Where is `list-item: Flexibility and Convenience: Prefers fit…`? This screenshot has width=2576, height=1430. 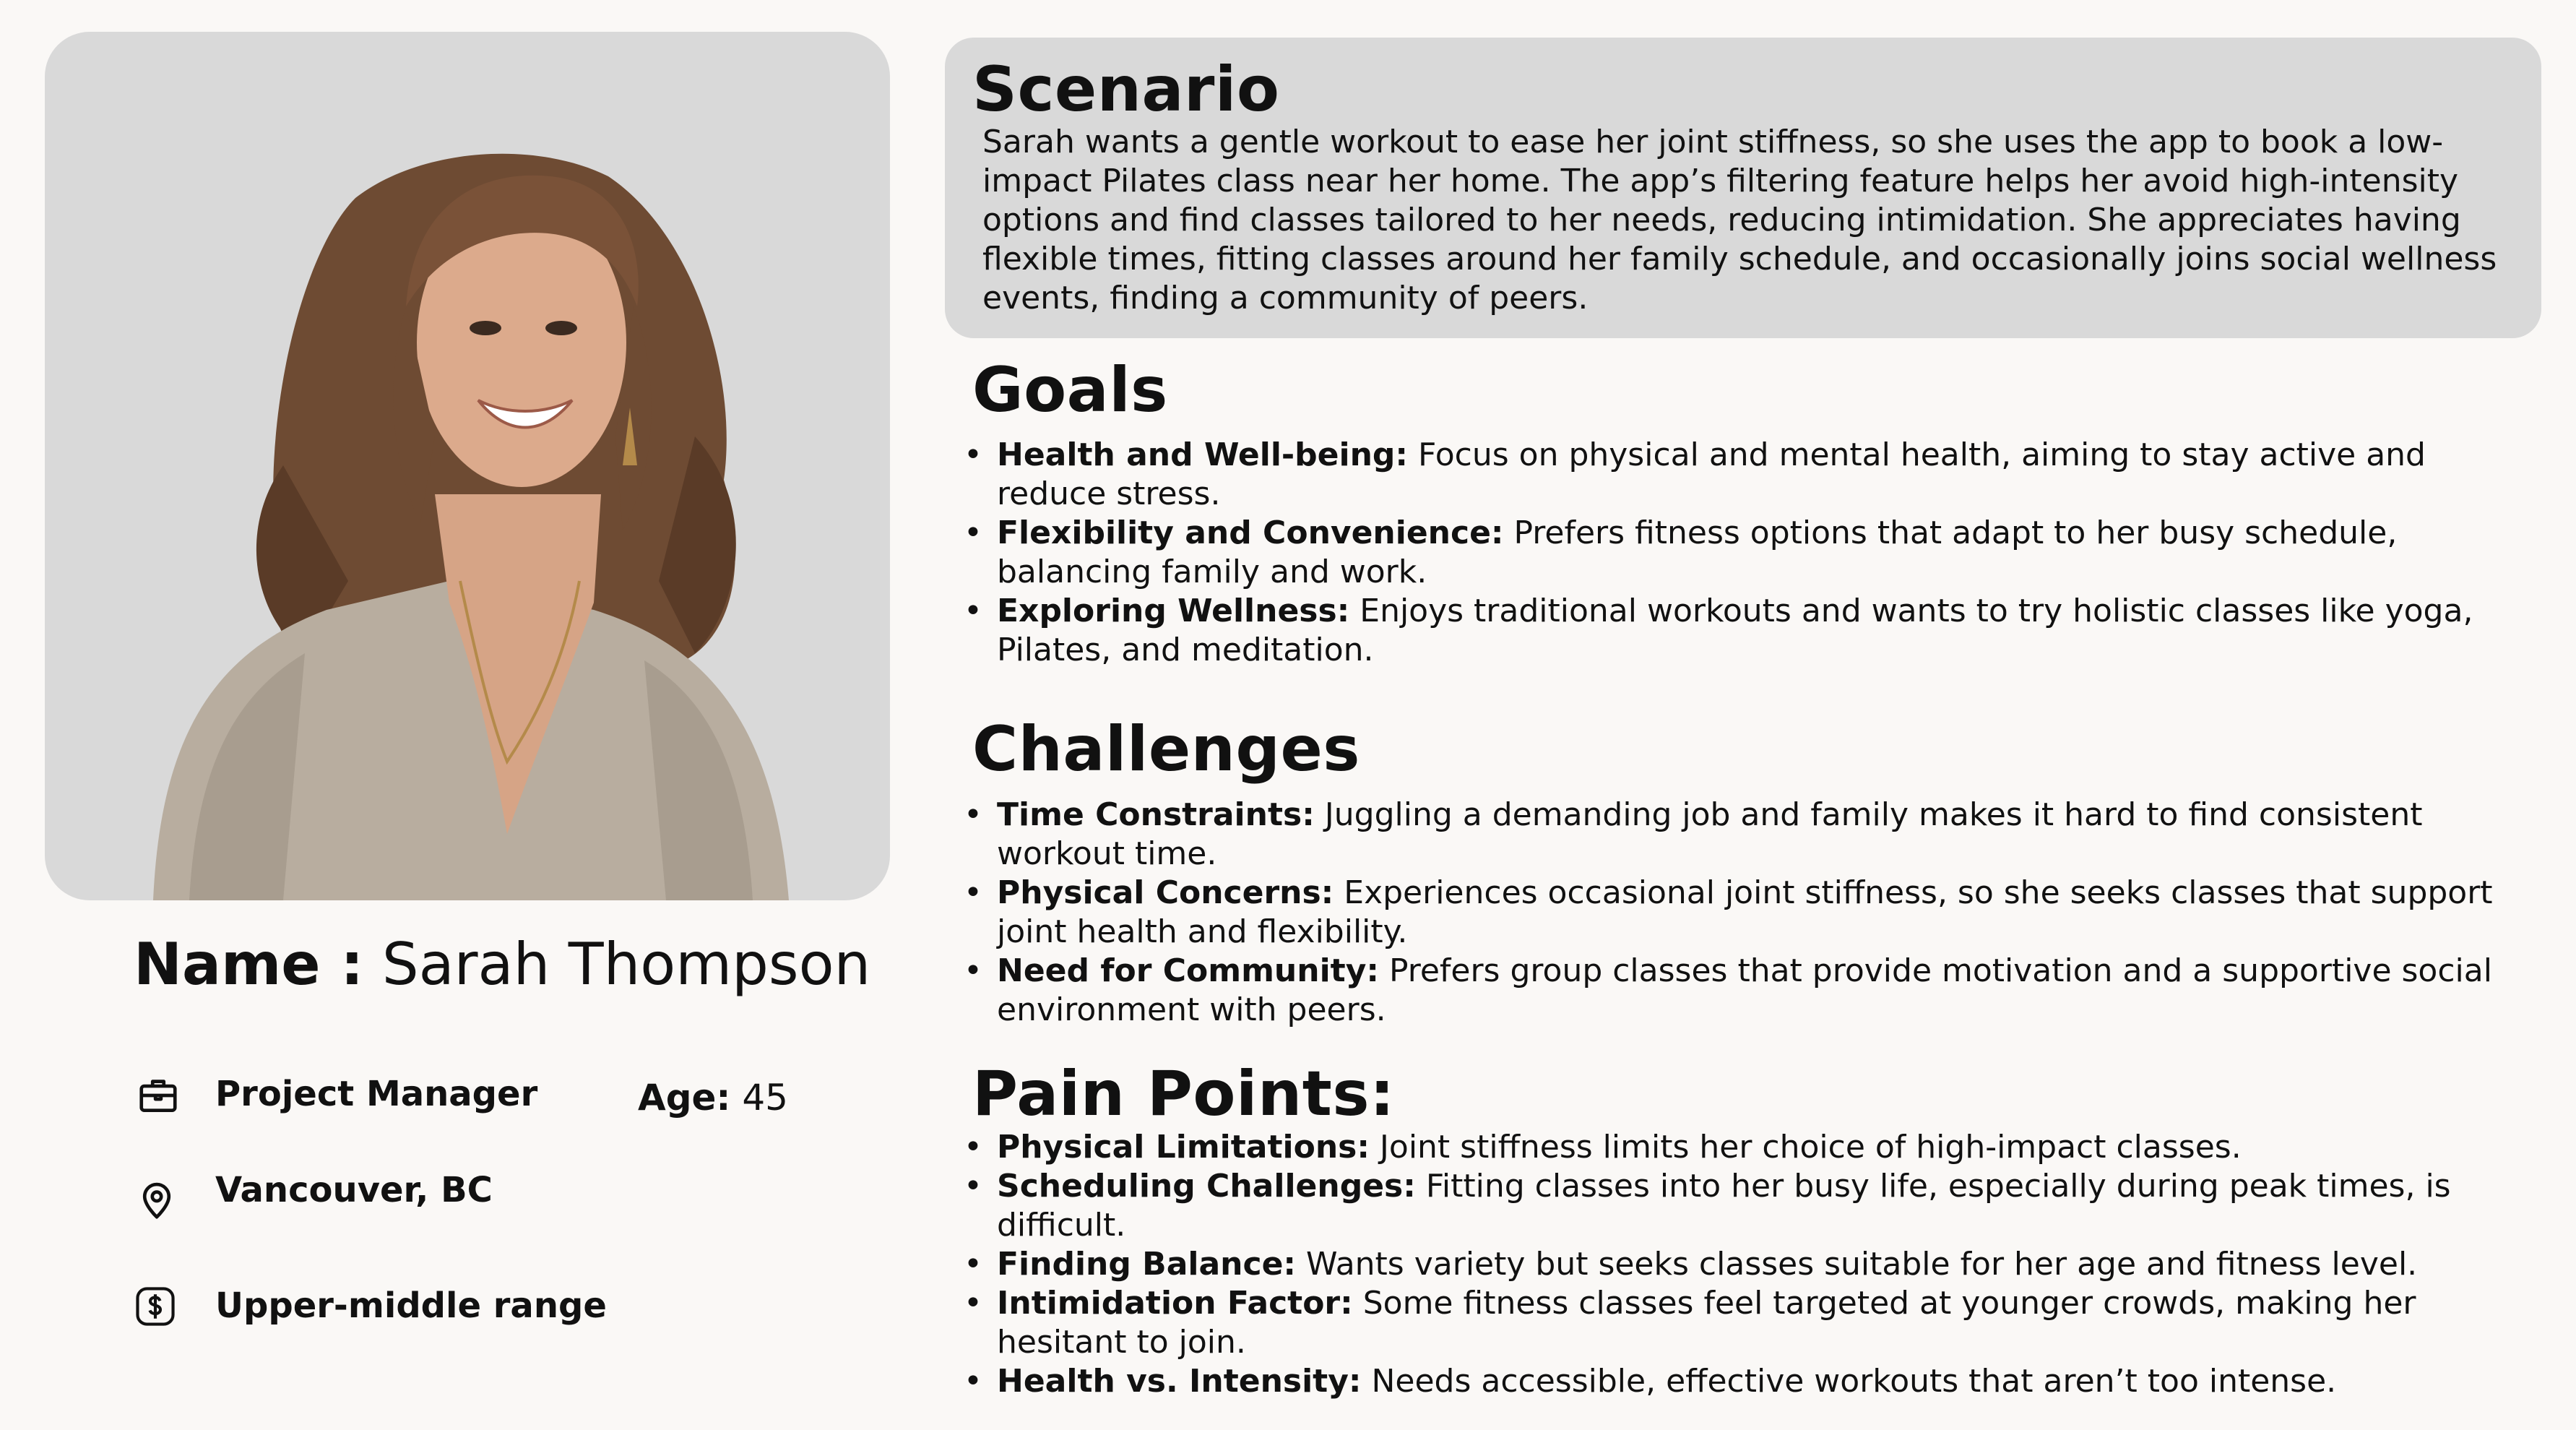
list-item: Flexibility and Convenience: Prefers fit… is located at coordinates (1737, 553).